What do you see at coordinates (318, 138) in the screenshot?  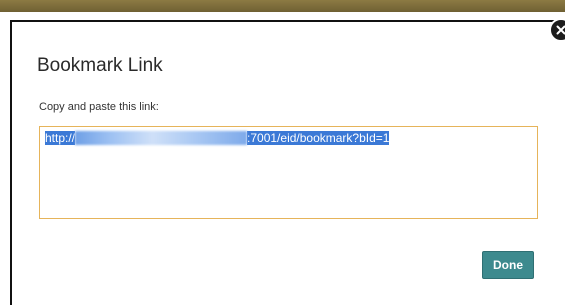 I see `link-suffix: :7001/eid/bookmark?bId=1` at bounding box center [318, 138].